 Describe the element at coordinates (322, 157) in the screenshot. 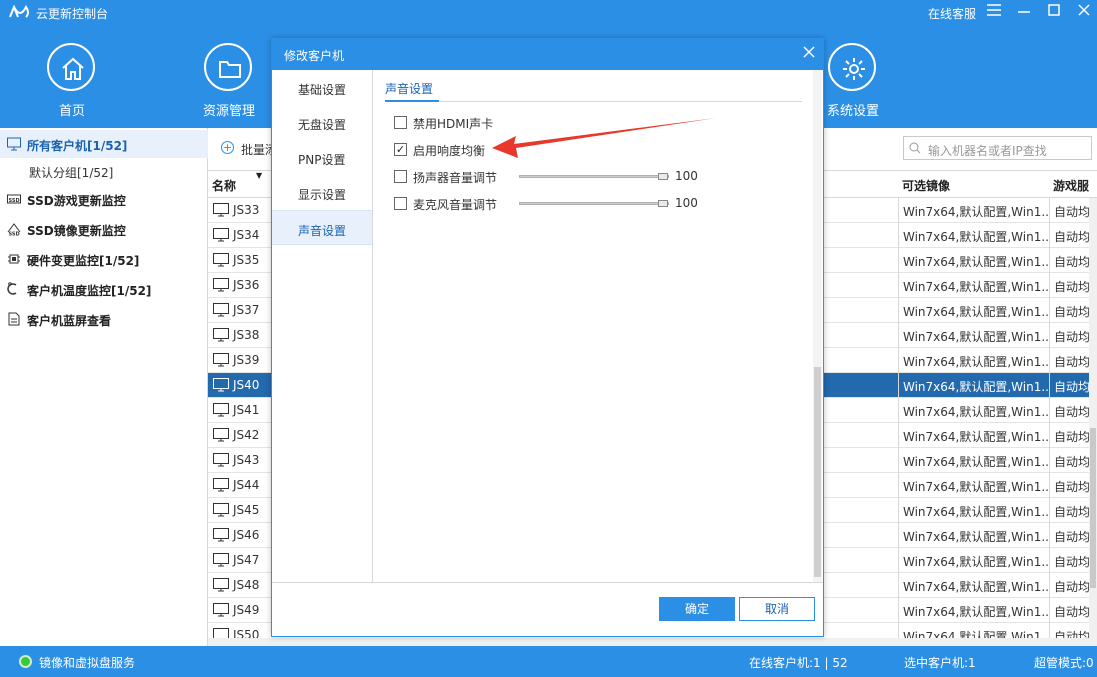

I see `dialog-tab-pnp: PNP设置` at that location.